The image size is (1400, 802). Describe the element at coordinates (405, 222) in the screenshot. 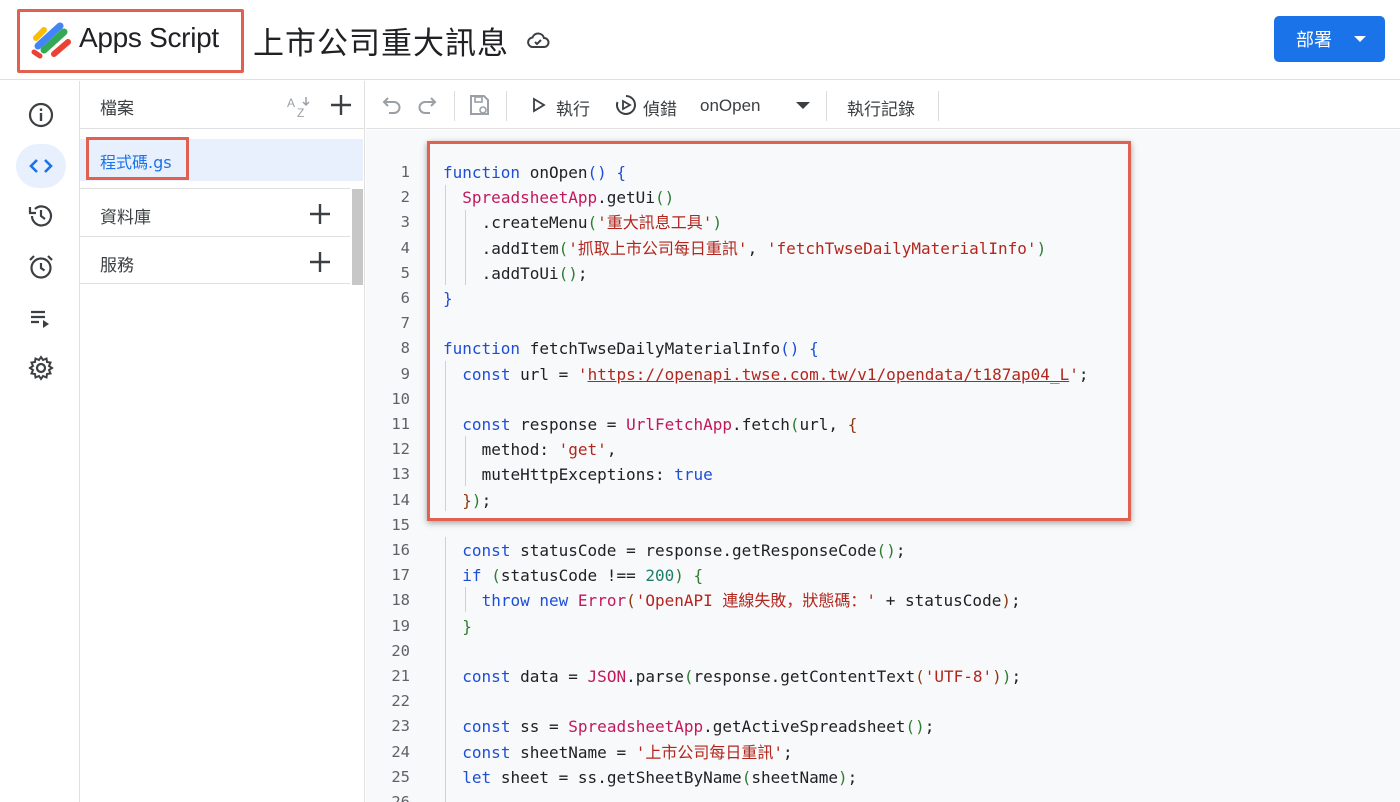

I see `line-number: 3` at that location.